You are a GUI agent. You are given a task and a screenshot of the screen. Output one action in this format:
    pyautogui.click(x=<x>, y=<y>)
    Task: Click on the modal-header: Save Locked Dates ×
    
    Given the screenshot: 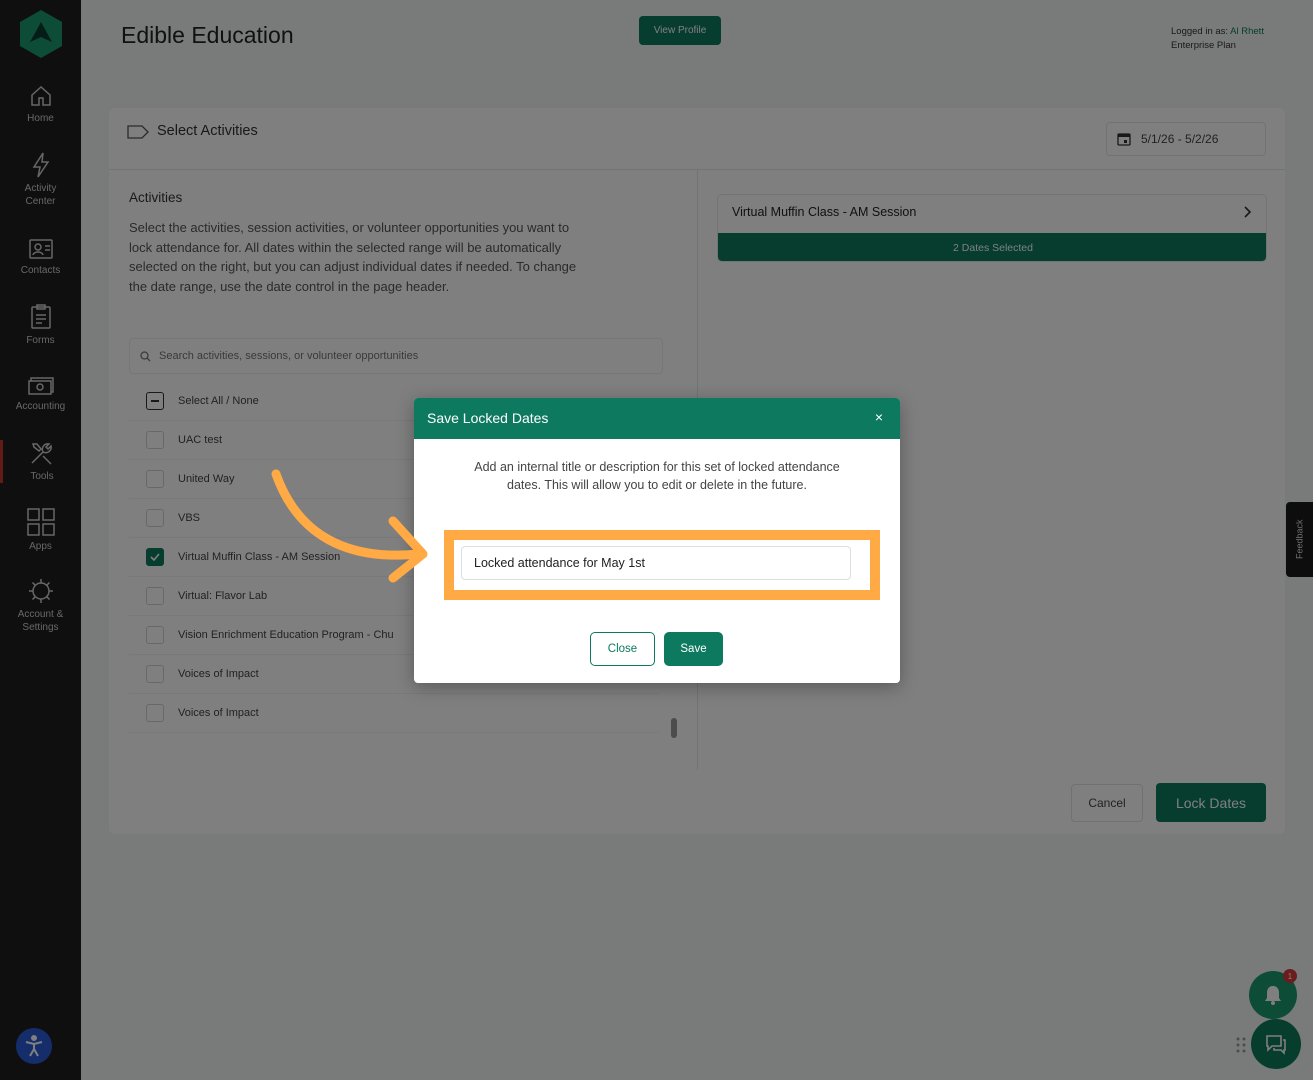 What is the action you would take?
    pyautogui.click(x=657, y=418)
    